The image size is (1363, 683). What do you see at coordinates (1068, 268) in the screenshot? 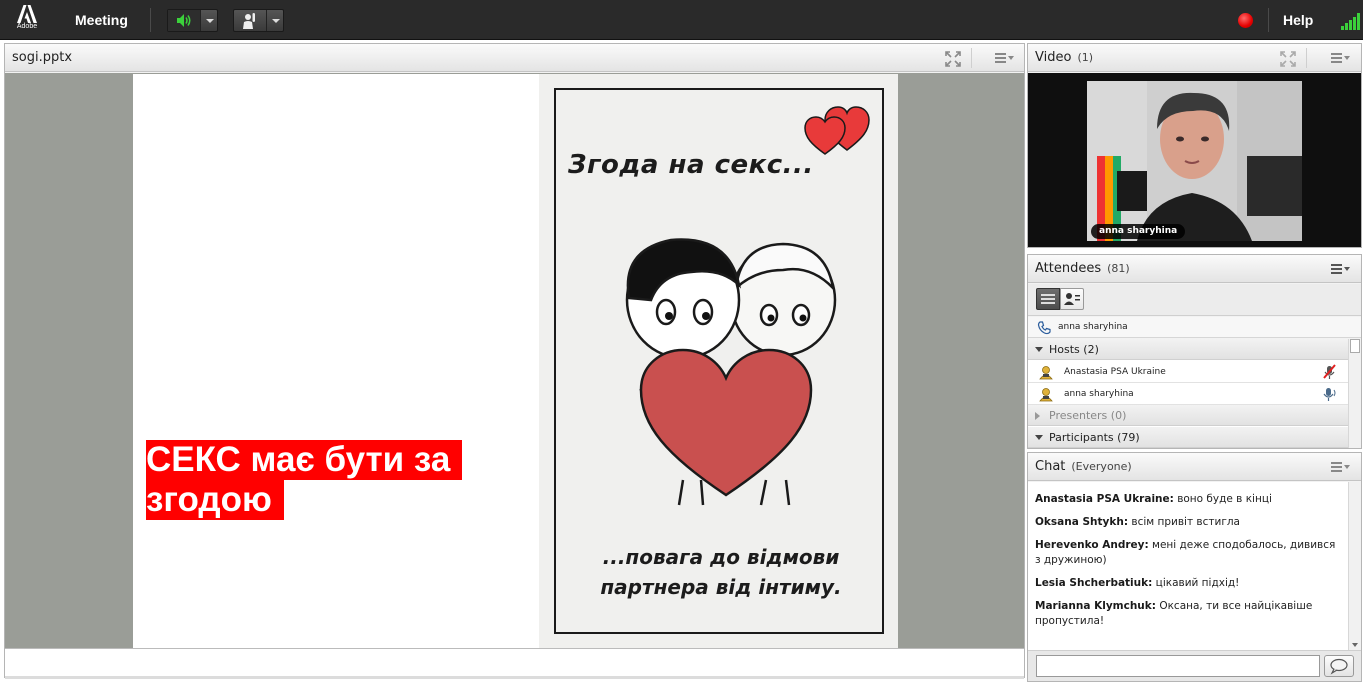
I see `attendees-pod-title: Attendees` at bounding box center [1068, 268].